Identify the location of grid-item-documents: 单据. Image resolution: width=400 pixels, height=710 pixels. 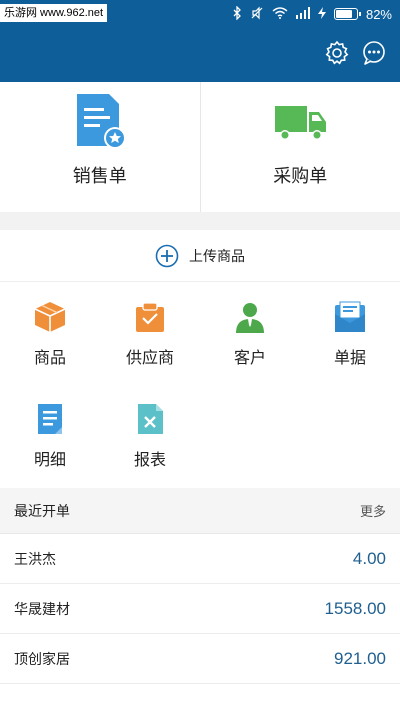
(350, 333).